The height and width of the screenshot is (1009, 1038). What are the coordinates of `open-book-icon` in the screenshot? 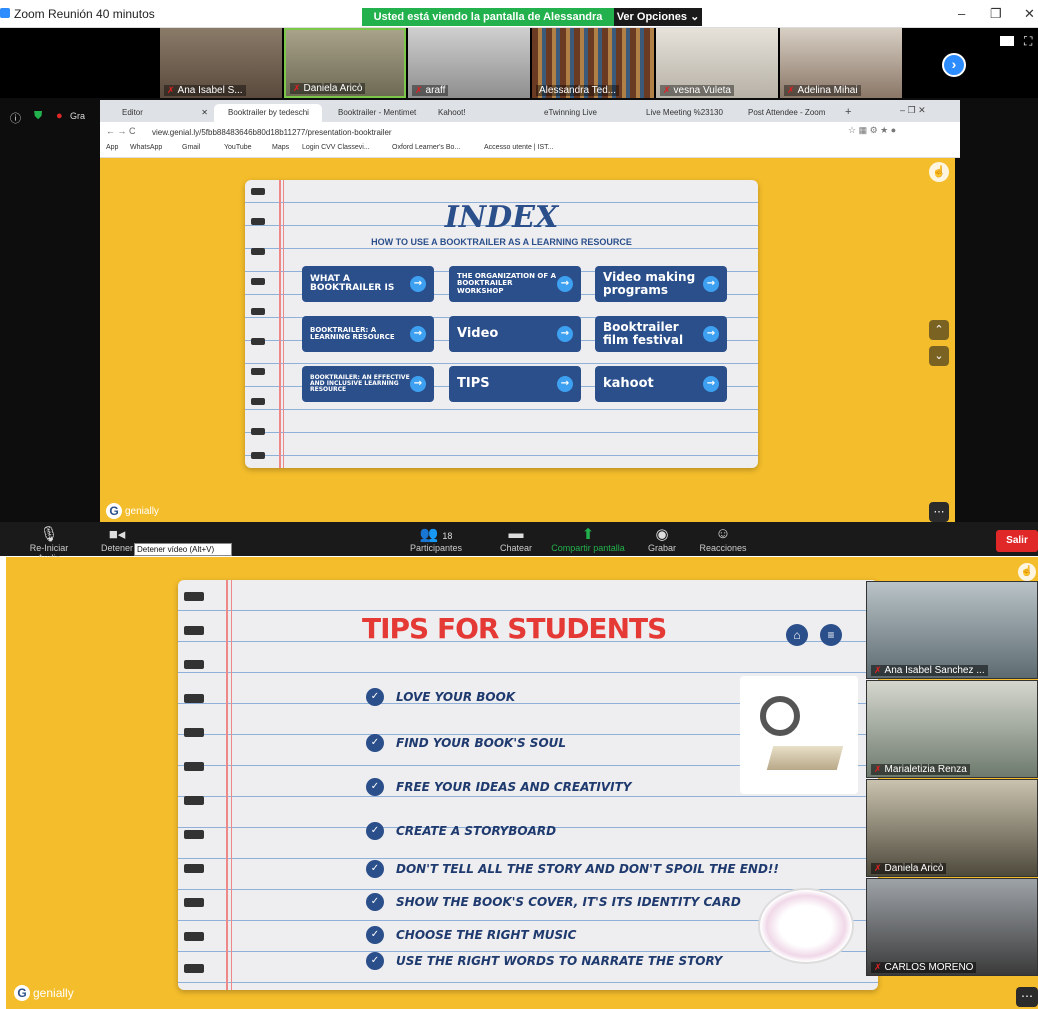 It's located at (805, 758).